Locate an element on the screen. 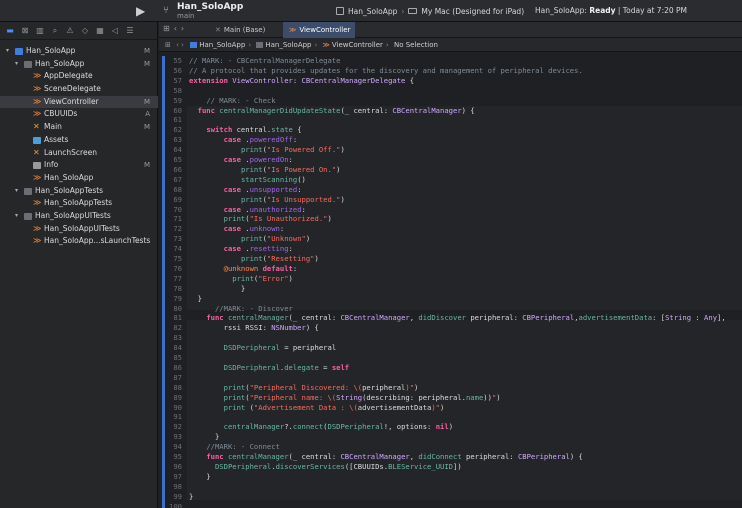  code-line: 77 print("Error") is located at coordinates (450, 279).